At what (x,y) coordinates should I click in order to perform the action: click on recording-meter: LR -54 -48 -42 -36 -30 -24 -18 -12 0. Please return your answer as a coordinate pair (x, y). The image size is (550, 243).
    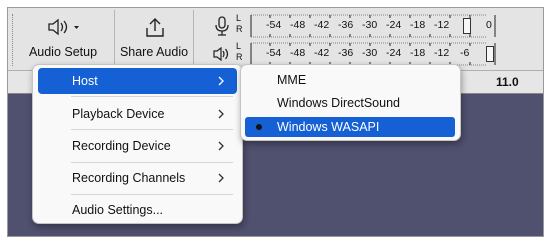
    Looking at the image, I should click on (374, 26).